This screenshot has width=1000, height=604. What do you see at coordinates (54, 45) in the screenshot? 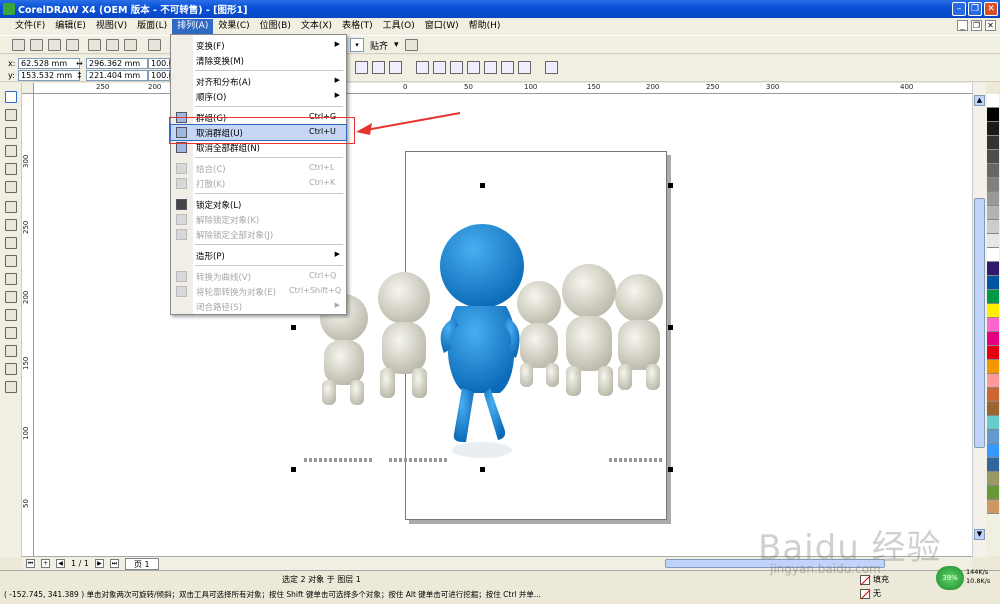
I see `save-icon` at bounding box center [54, 45].